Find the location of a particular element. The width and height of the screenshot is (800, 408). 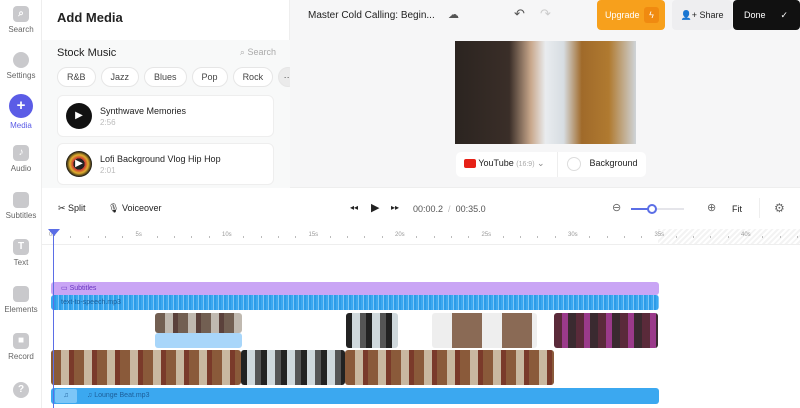

fit-button: Fit is located at coordinates (737, 209).